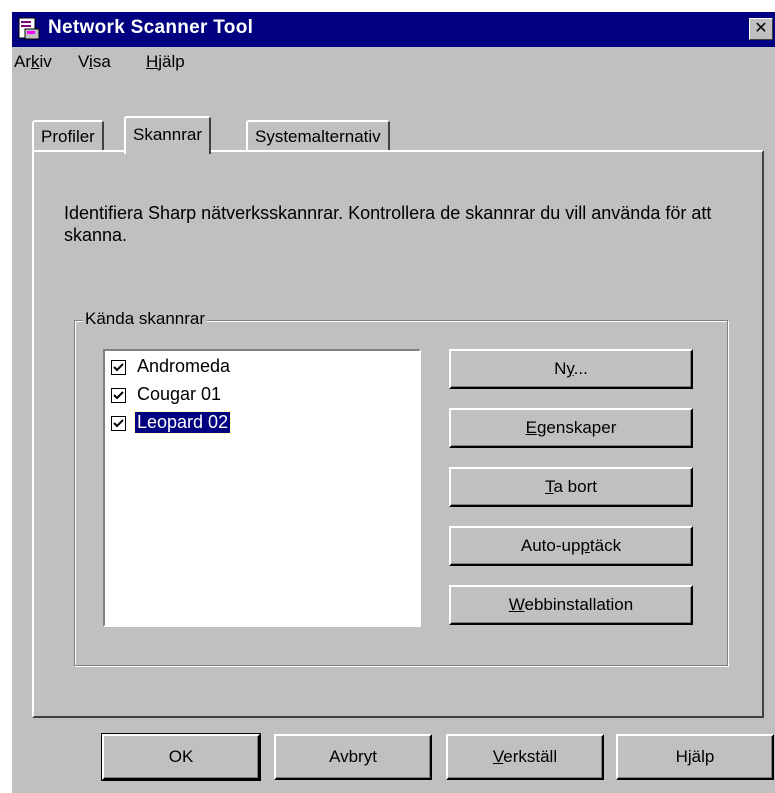 This screenshot has height=793, width=775. Describe the element at coordinates (145, 319) in the screenshot. I see `group-legend: Kända skannrar` at that location.